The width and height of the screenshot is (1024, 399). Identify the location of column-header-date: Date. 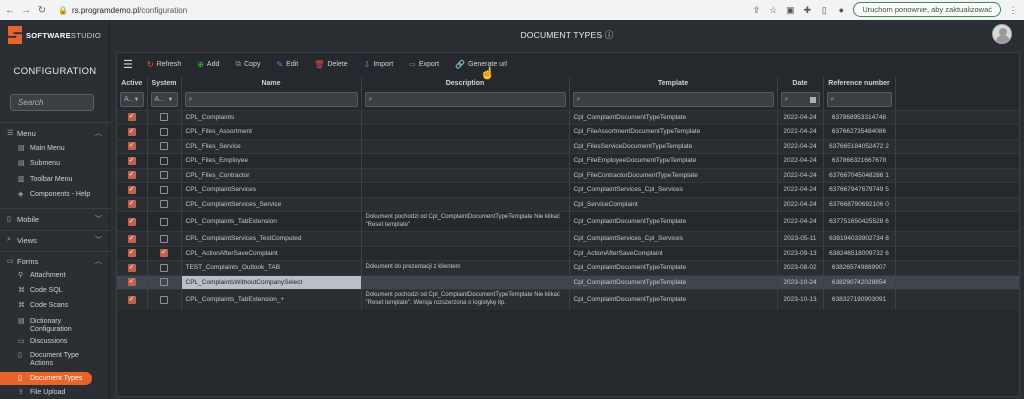
(800, 83).